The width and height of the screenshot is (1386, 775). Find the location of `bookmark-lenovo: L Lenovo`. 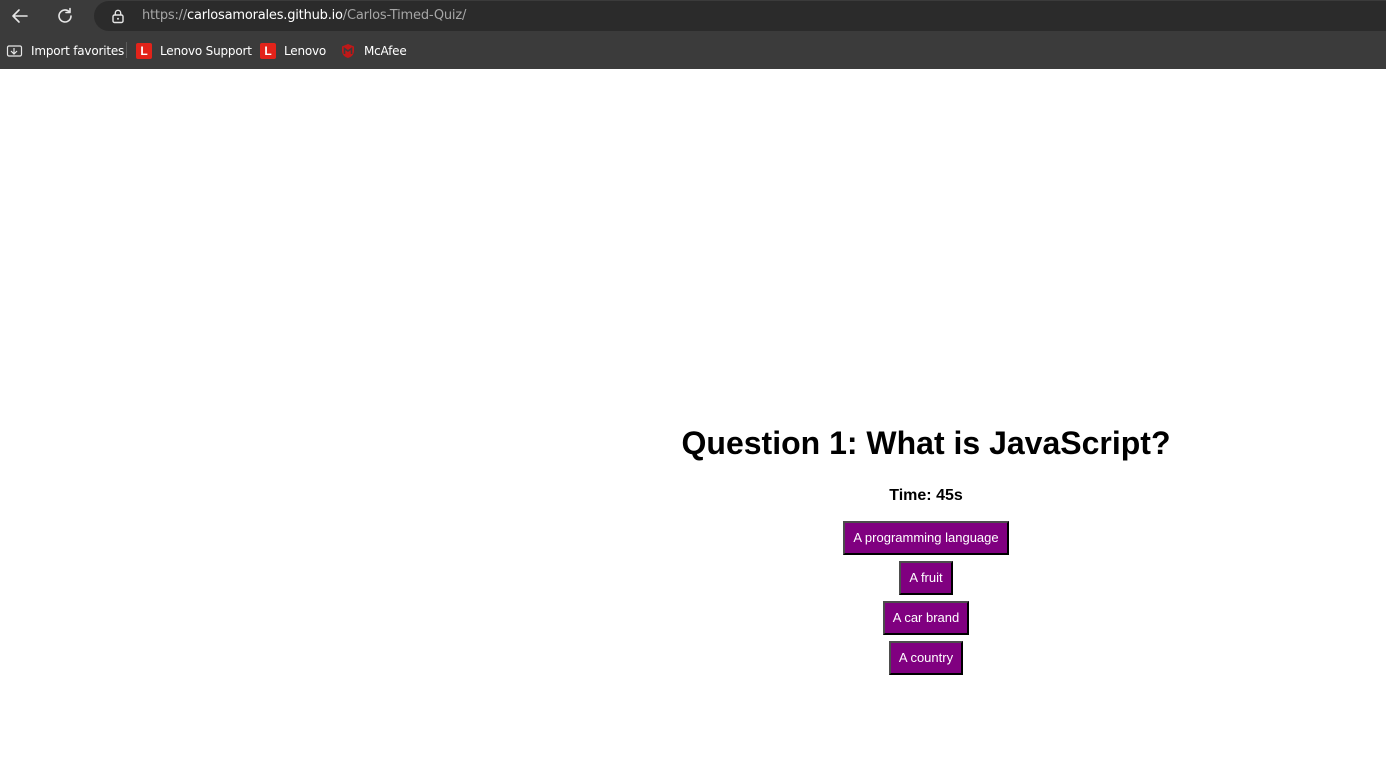

bookmark-lenovo: L Lenovo is located at coordinates (293, 51).